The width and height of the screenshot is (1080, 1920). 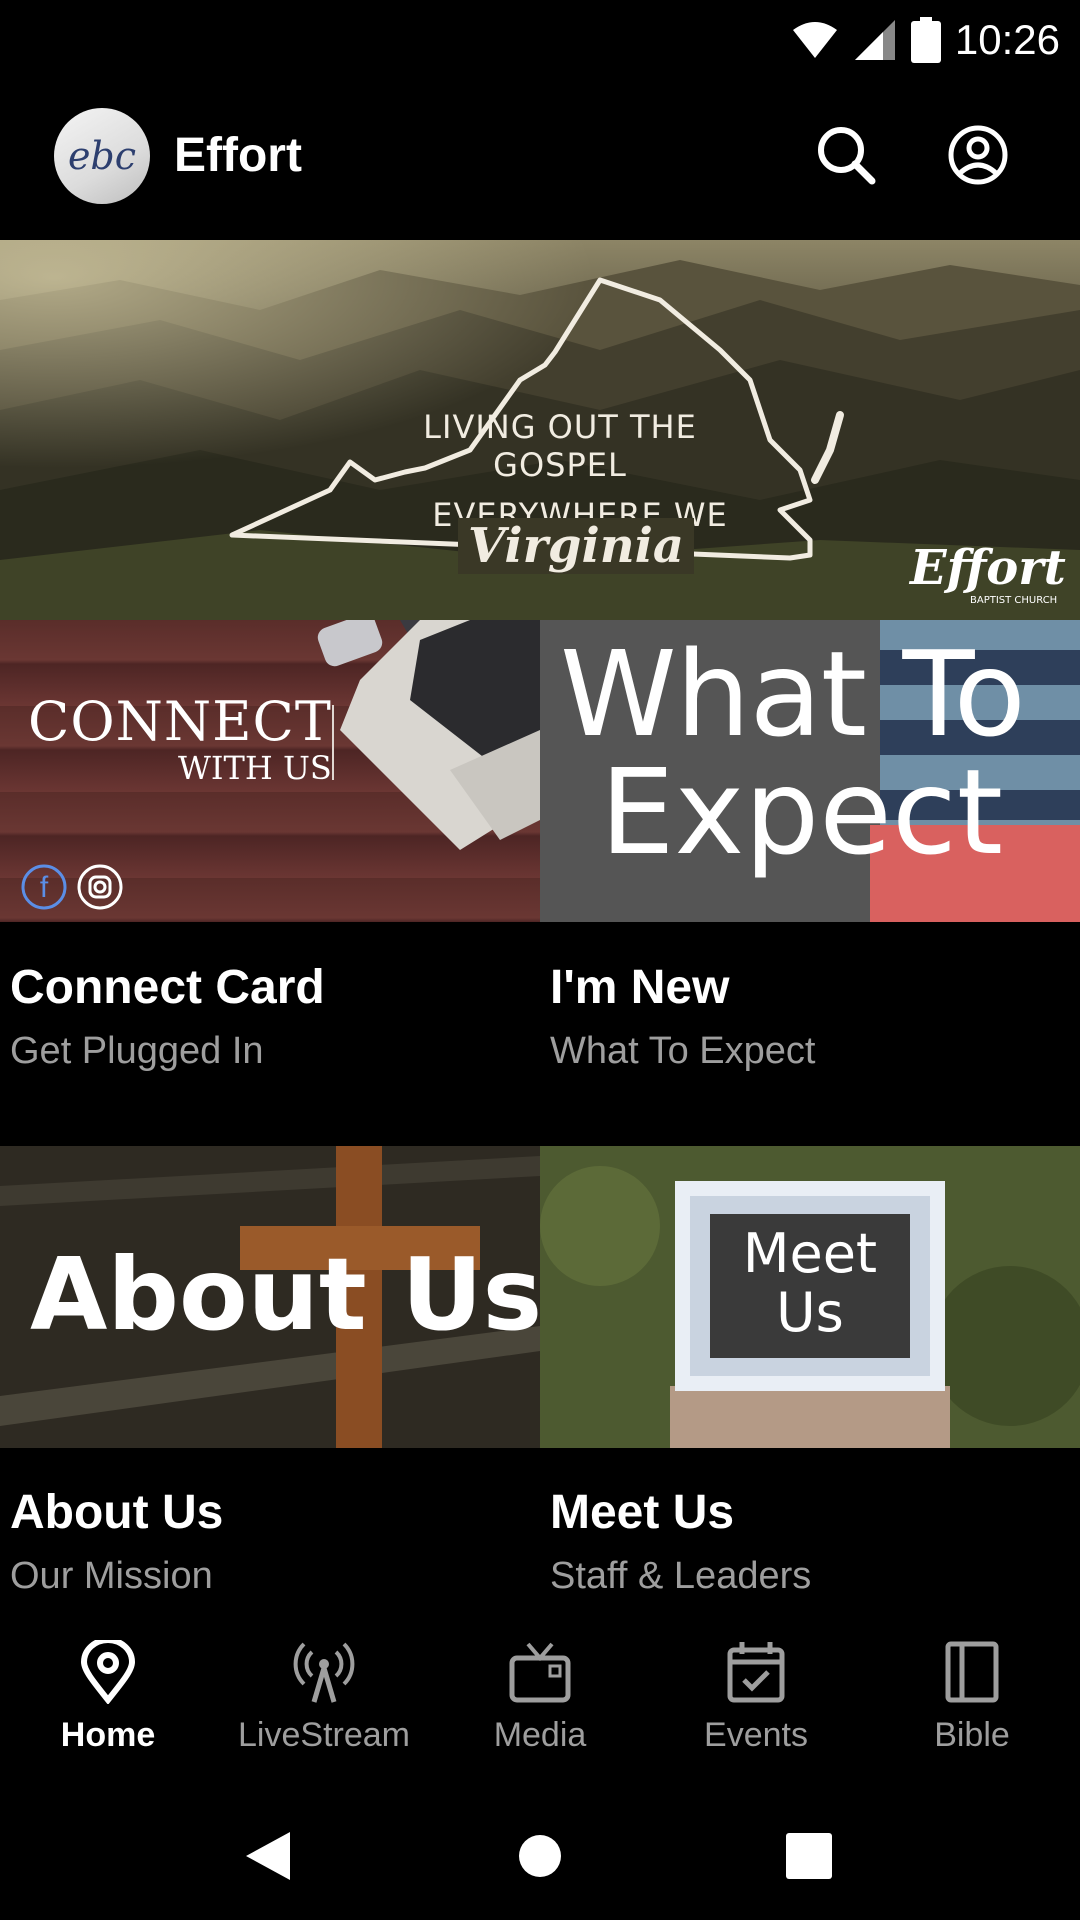 I want to click on nav-media: Media, so click(x=540, y=1705).